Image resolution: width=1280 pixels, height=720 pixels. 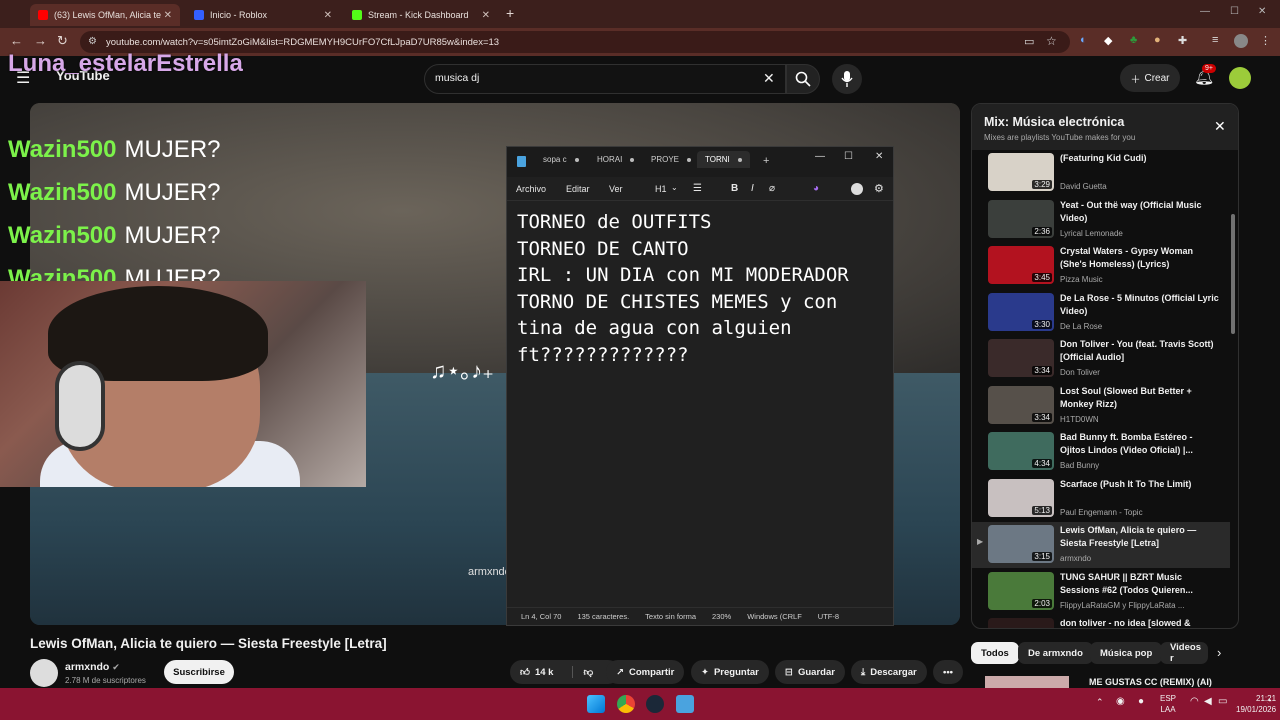 I want to click on close-playlist-icon: ✕, so click(x=1220, y=126).